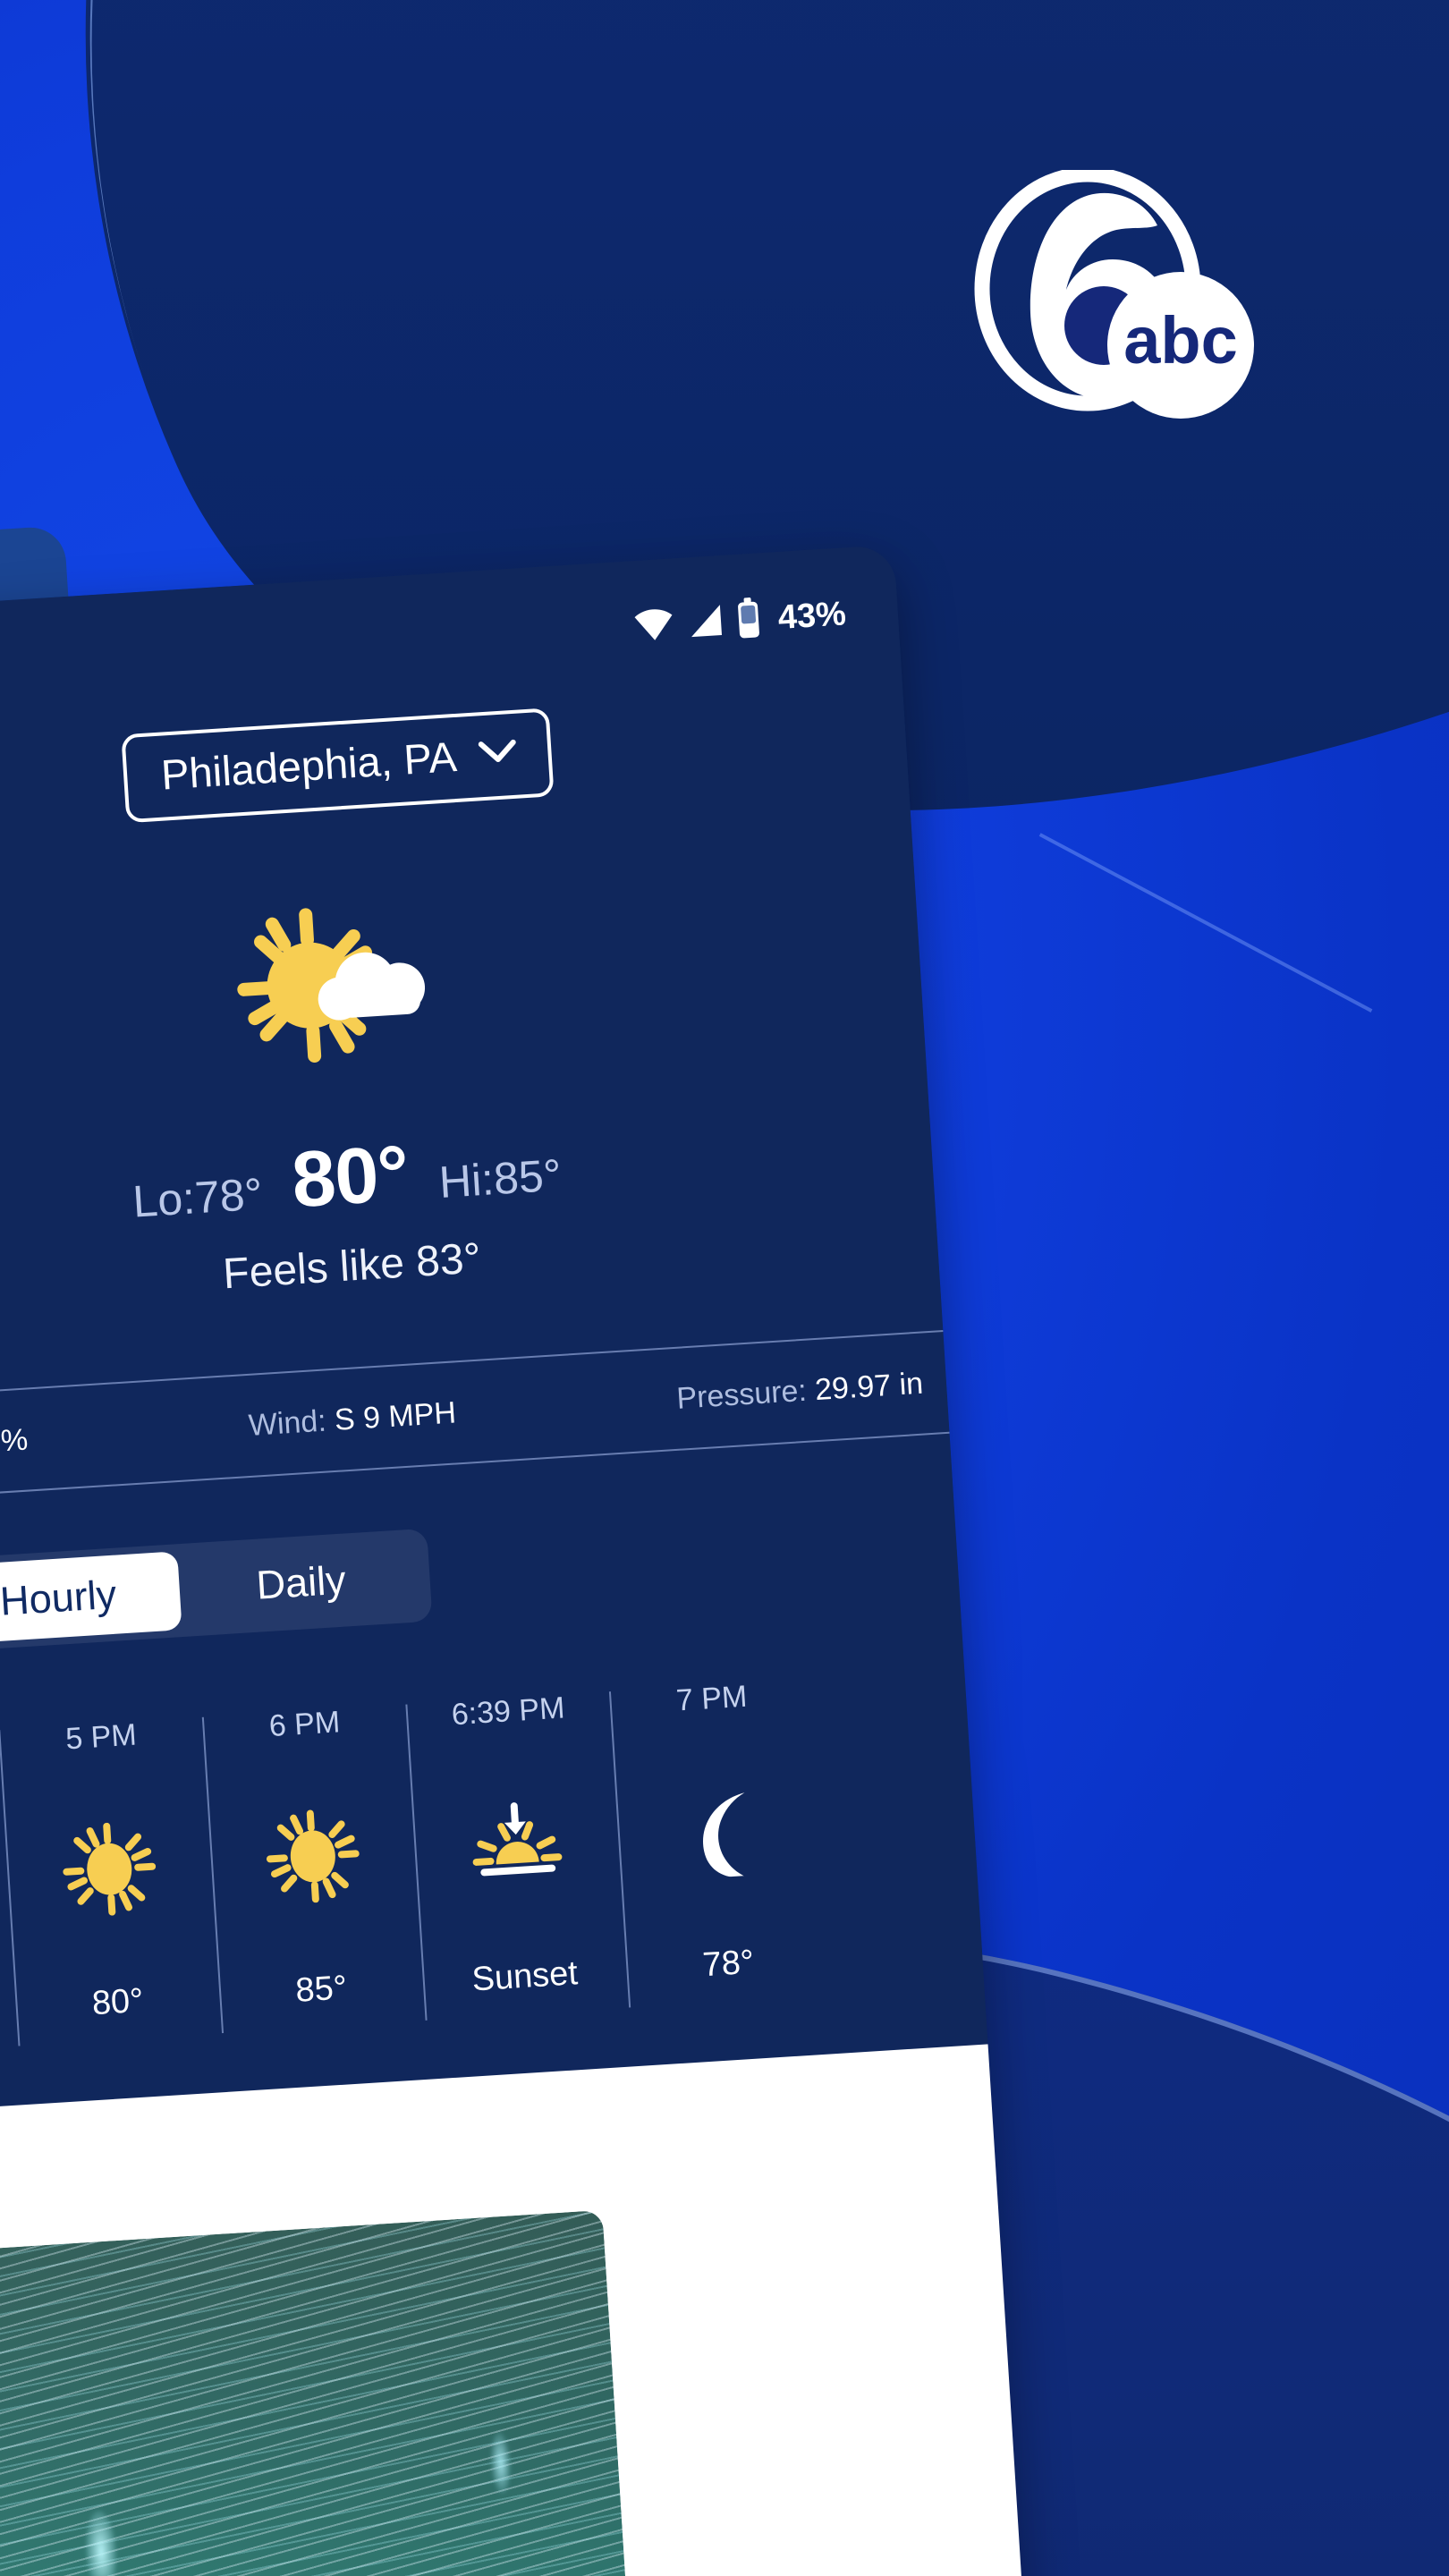  I want to click on status-bar: 30, so click(450, 647).